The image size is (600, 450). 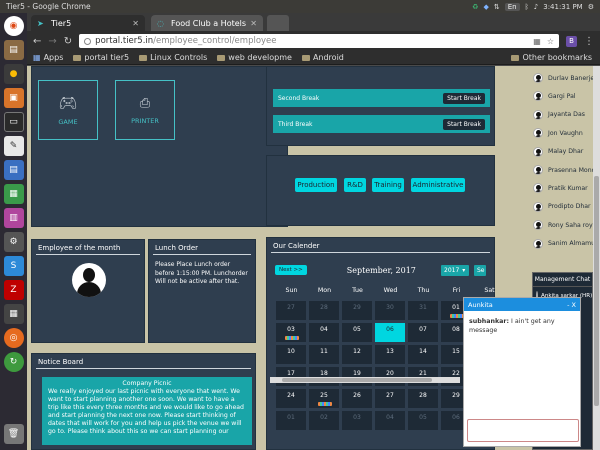 What do you see at coordinates (88, 23) in the screenshot?
I see `tab-tier5: ➤ Tier5 ✕` at bounding box center [88, 23].